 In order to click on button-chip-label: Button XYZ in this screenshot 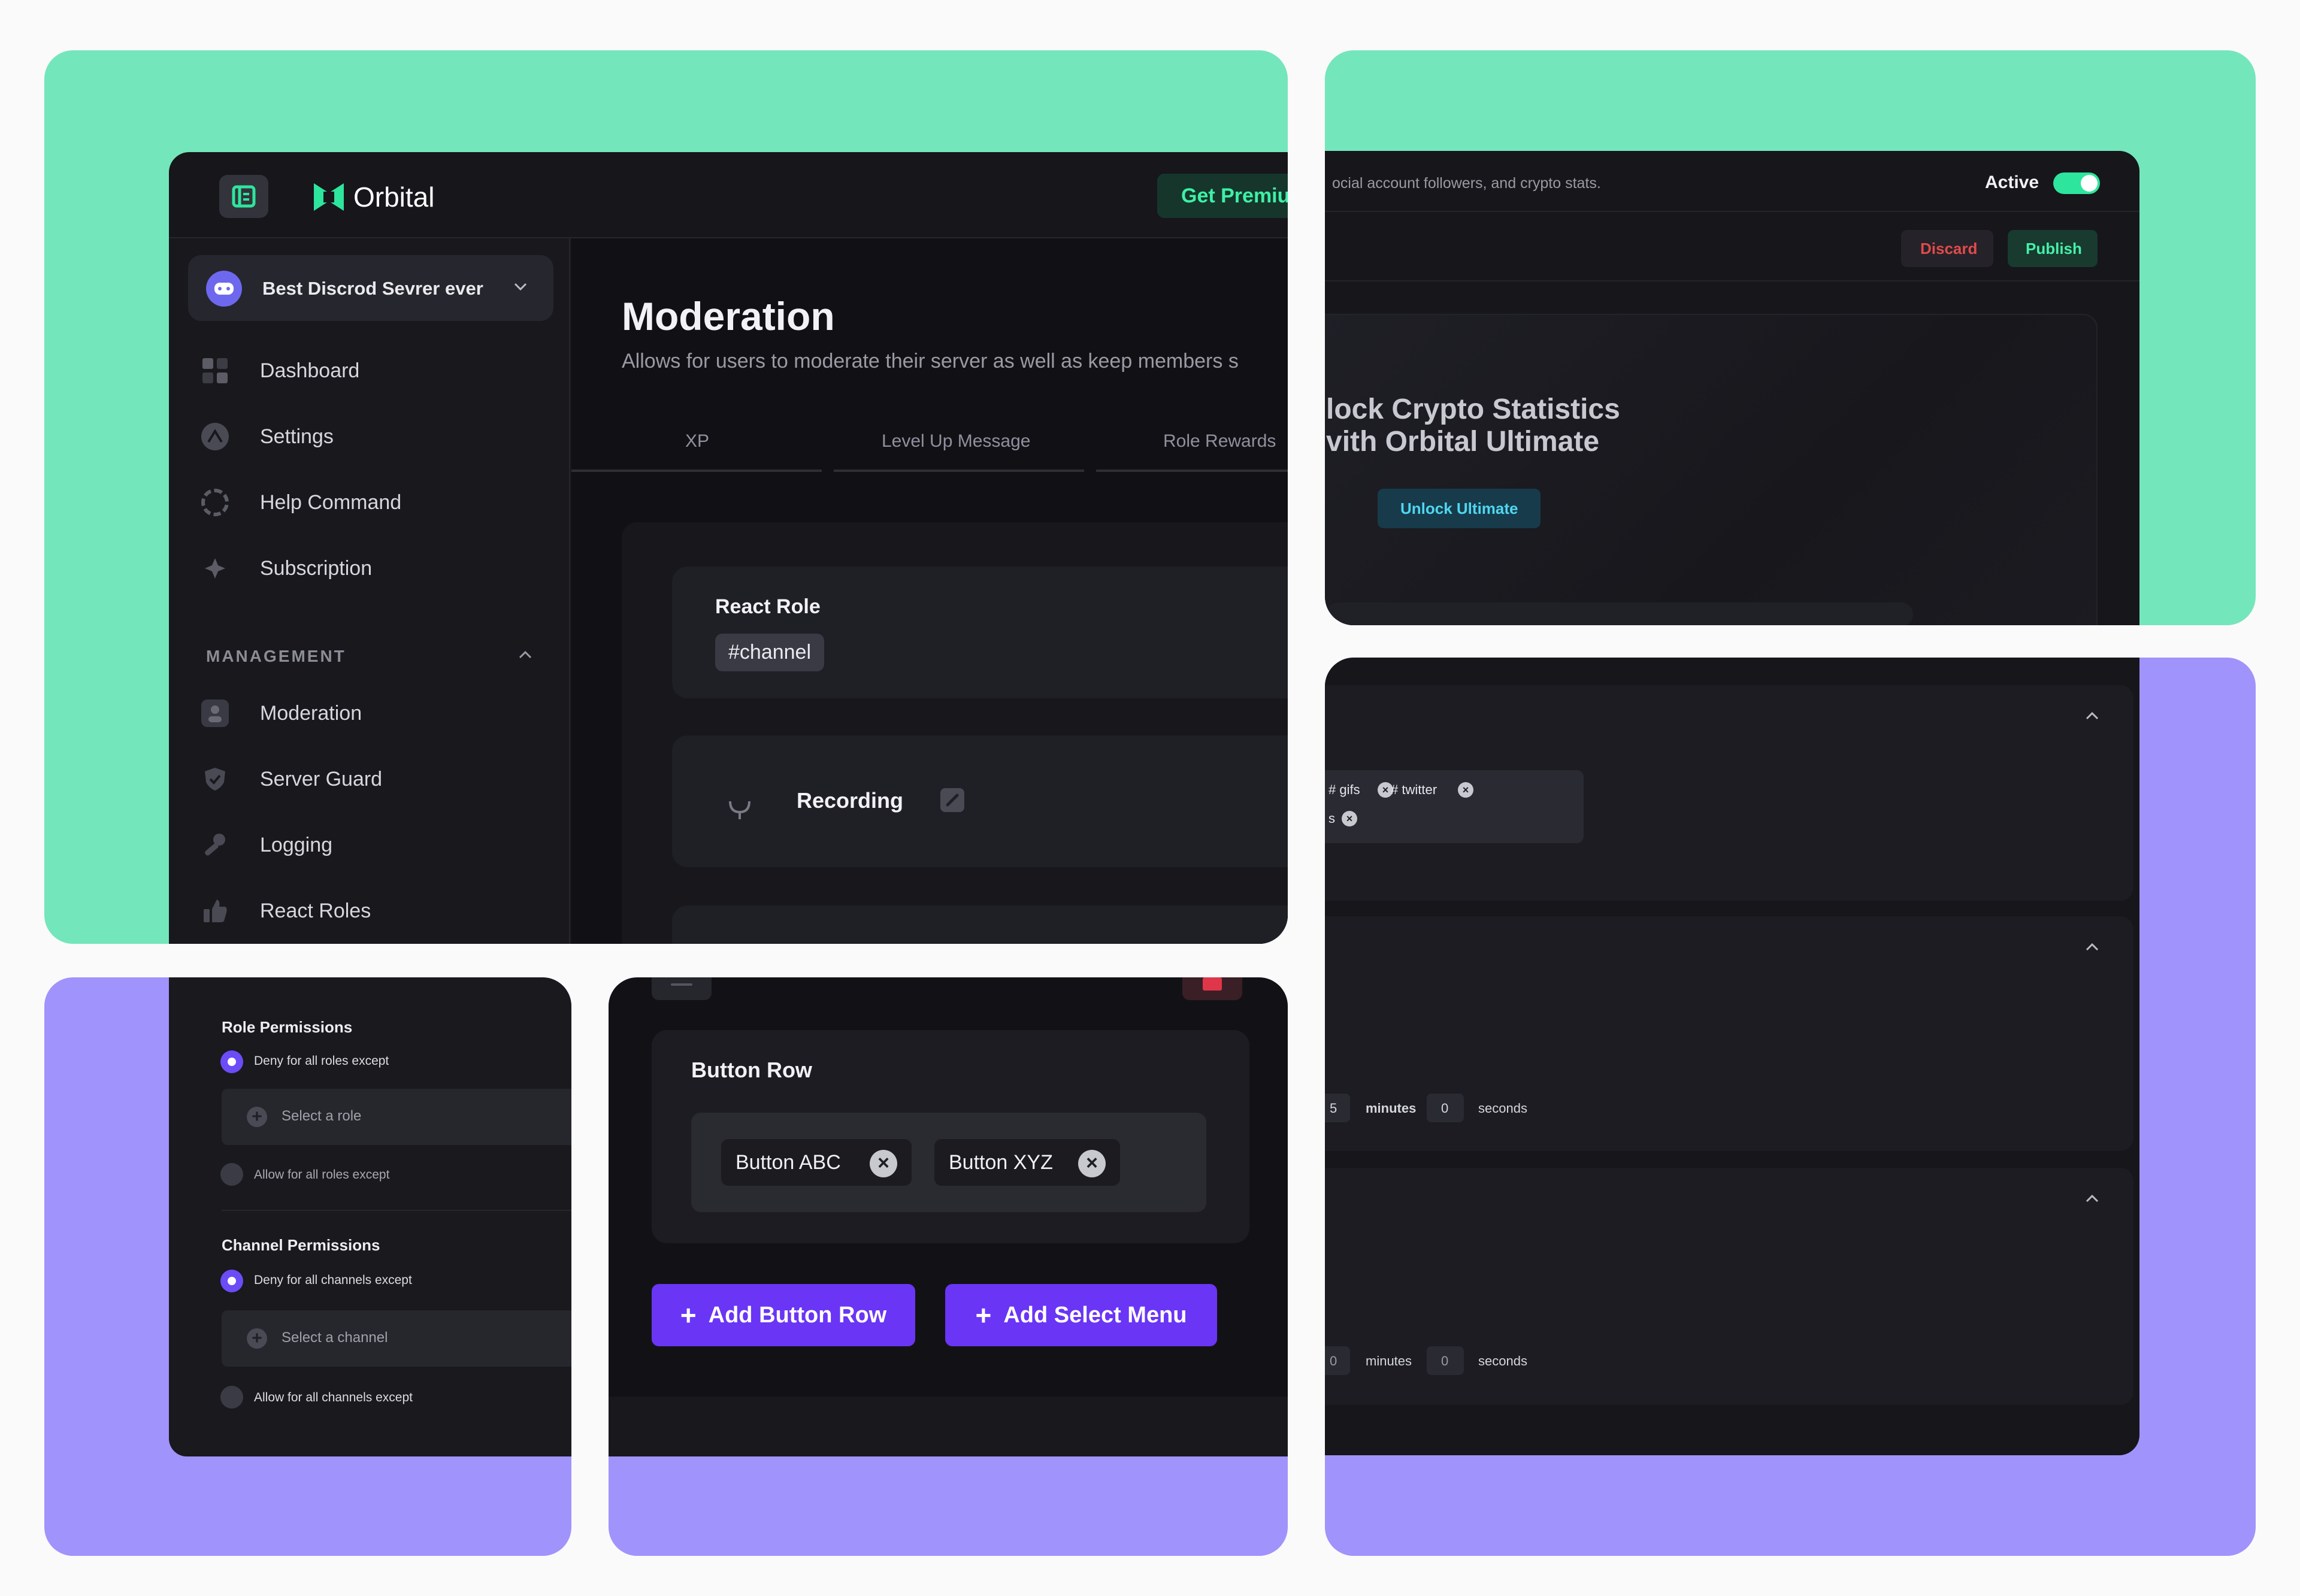, I will do `click(1001, 1162)`.